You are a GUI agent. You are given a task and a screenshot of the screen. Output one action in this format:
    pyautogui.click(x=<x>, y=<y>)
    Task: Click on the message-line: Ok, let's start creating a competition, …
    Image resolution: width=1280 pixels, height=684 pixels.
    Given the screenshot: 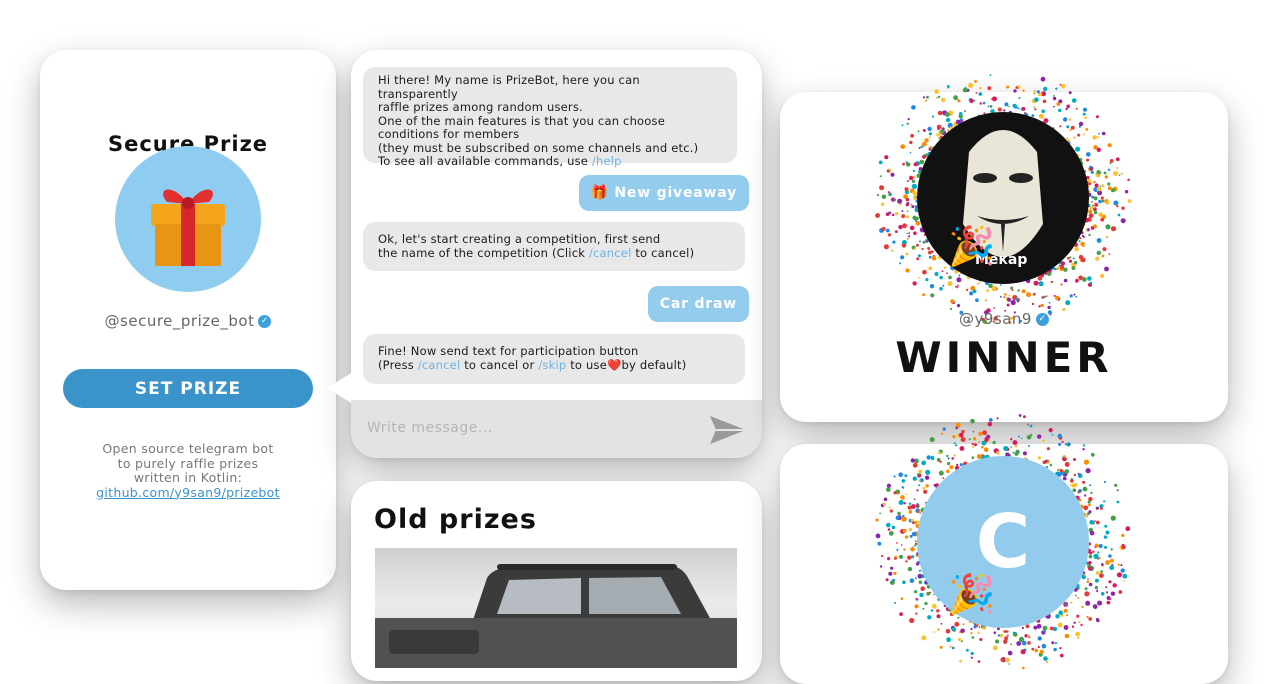 What is the action you would take?
    pyautogui.click(x=519, y=239)
    